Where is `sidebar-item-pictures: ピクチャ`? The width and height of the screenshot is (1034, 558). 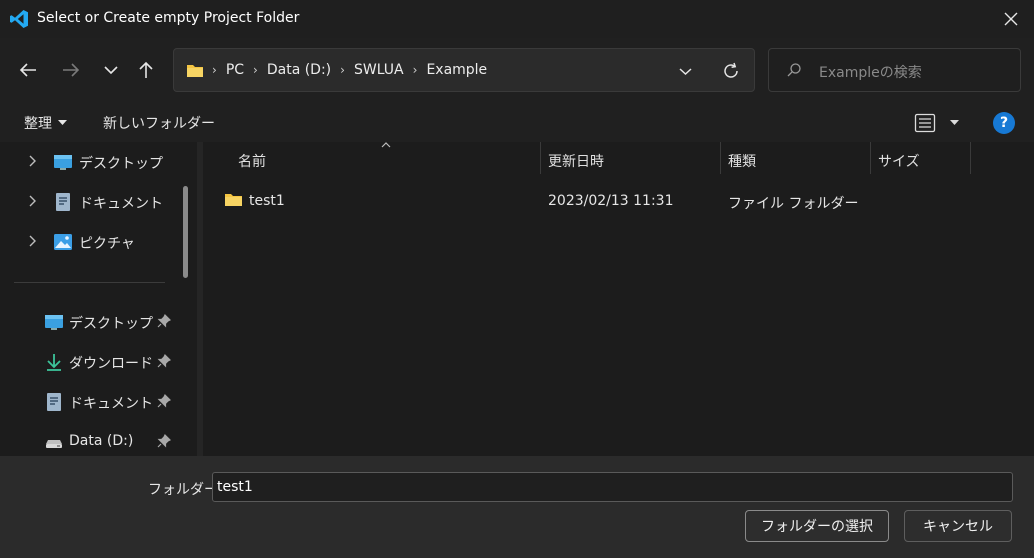 sidebar-item-pictures: ピクチャ is located at coordinates (90, 242).